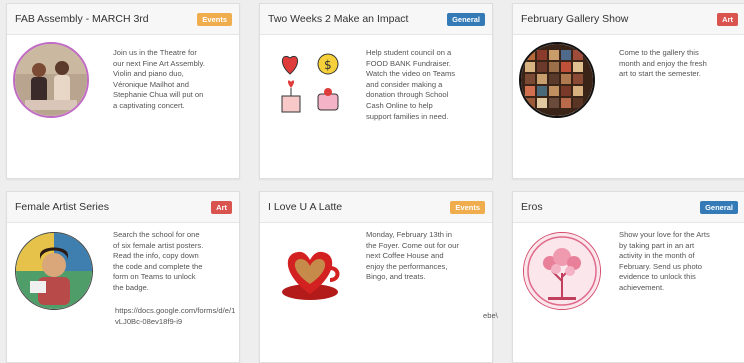 The height and width of the screenshot is (363, 744). I want to click on artist-portrait-icon, so click(54, 271).